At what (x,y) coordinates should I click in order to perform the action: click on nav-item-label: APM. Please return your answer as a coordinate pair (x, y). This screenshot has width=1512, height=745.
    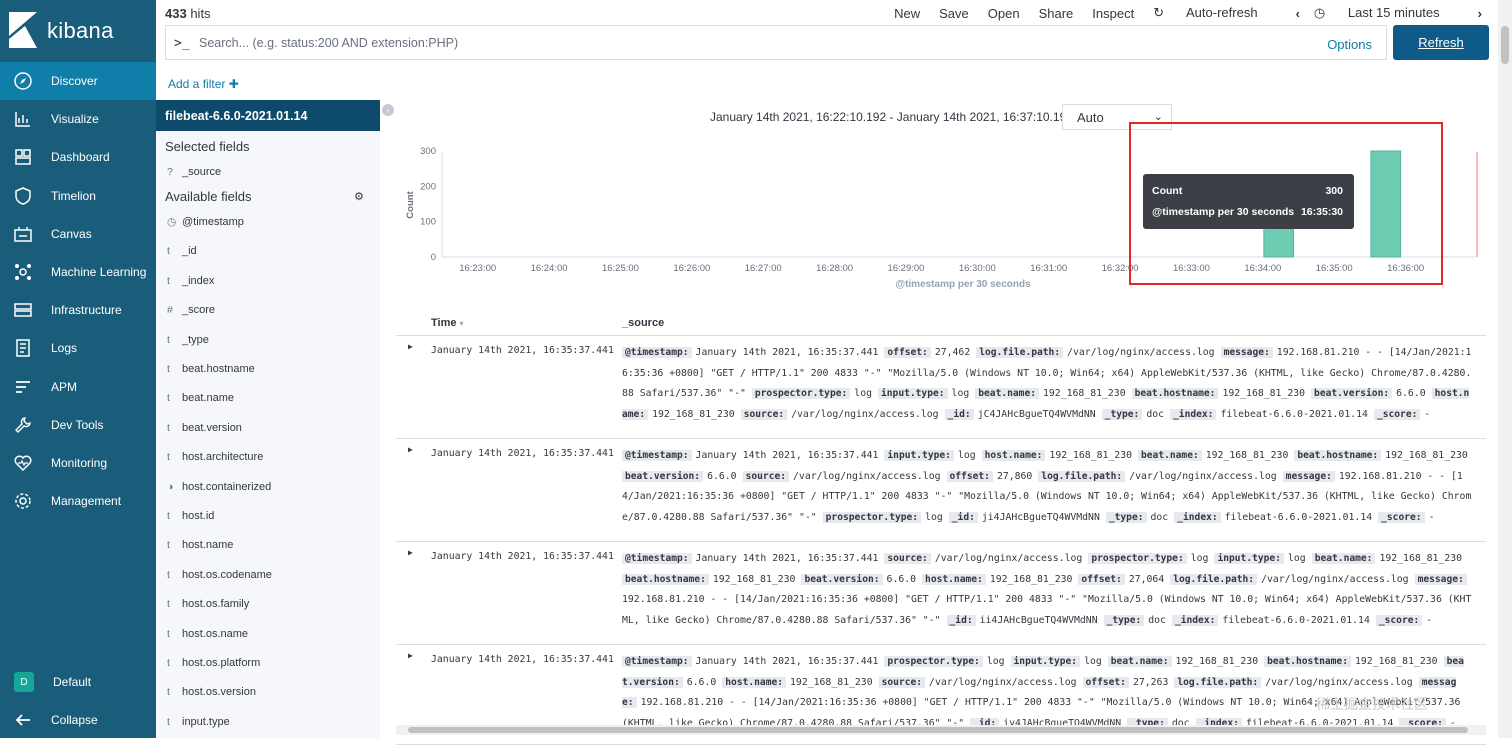
    Looking at the image, I should click on (64, 386).